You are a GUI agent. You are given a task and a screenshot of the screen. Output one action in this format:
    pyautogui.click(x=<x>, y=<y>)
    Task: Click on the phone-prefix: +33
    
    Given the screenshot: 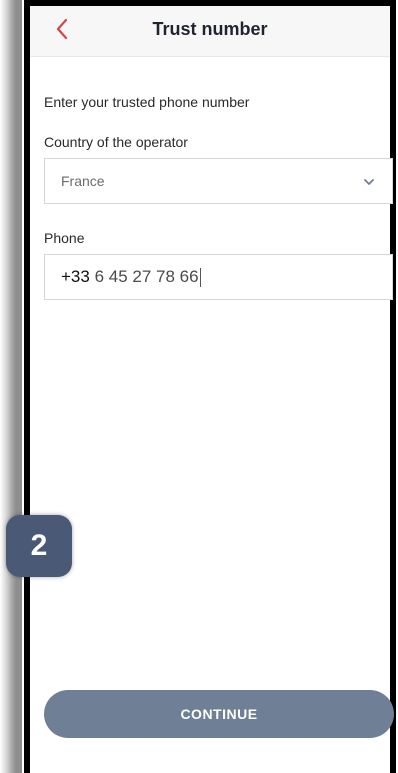 What is the action you would take?
    pyautogui.click(x=75, y=276)
    